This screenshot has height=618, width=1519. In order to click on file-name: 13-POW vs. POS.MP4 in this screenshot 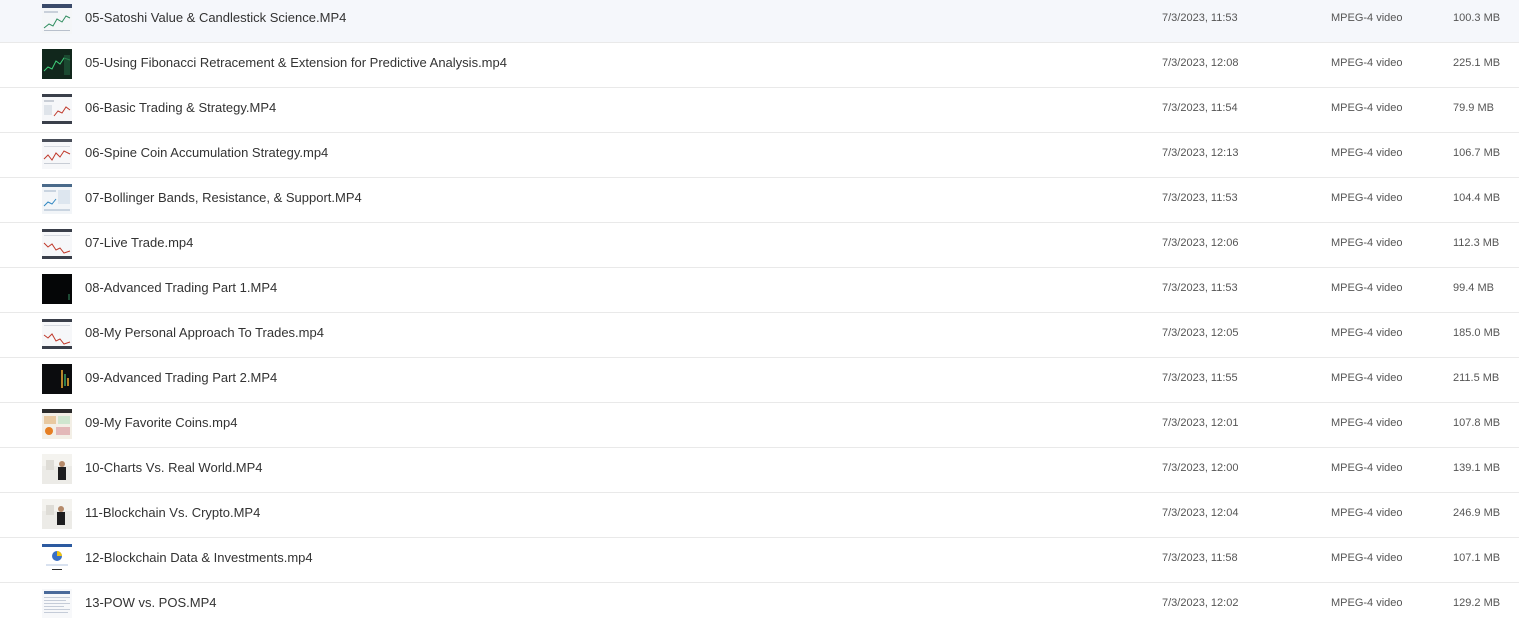, I will do `click(151, 602)`.